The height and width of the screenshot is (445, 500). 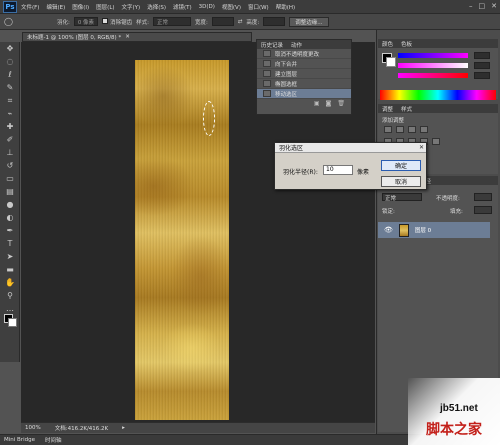 I want to click on pen-tool-icon: ✒, so click(x=10, y=230).